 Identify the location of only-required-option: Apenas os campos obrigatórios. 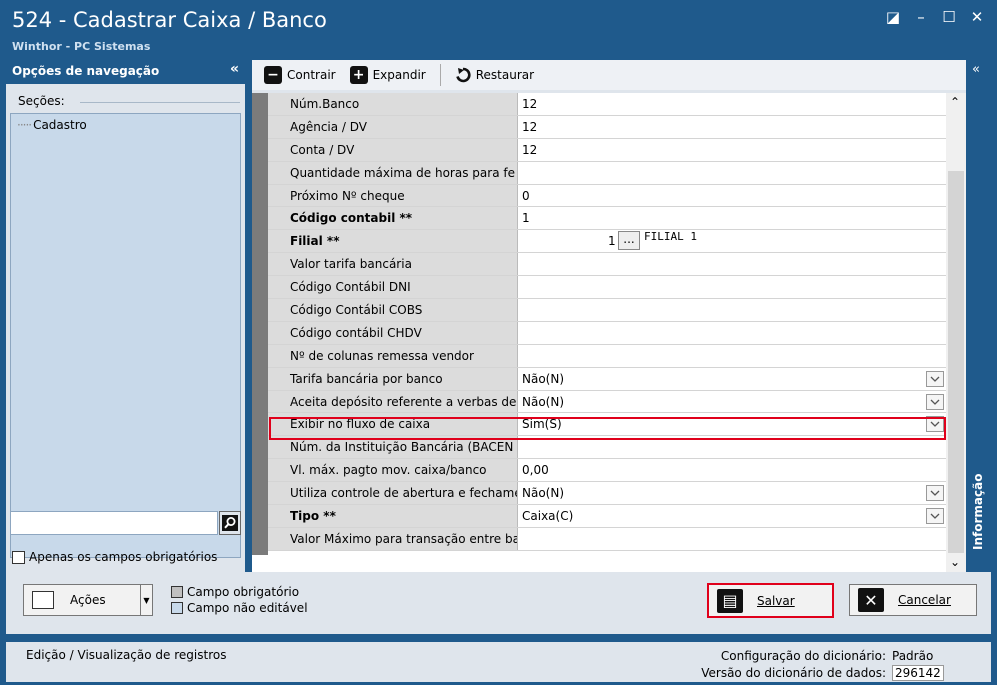
(114, 557).